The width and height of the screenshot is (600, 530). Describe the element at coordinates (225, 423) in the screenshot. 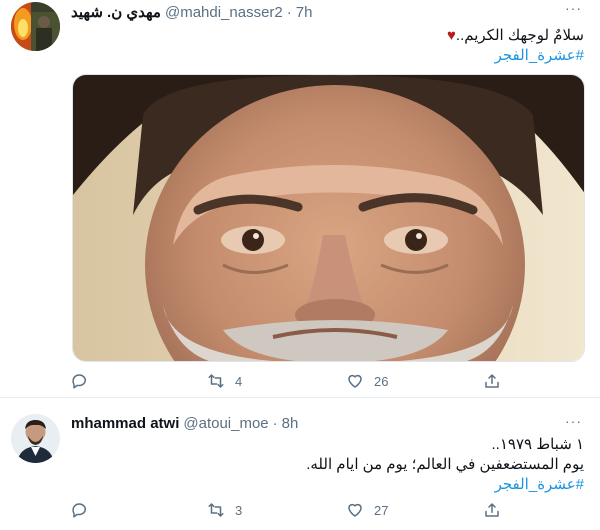

I see `user-handle: @atoui_moe` at that location.